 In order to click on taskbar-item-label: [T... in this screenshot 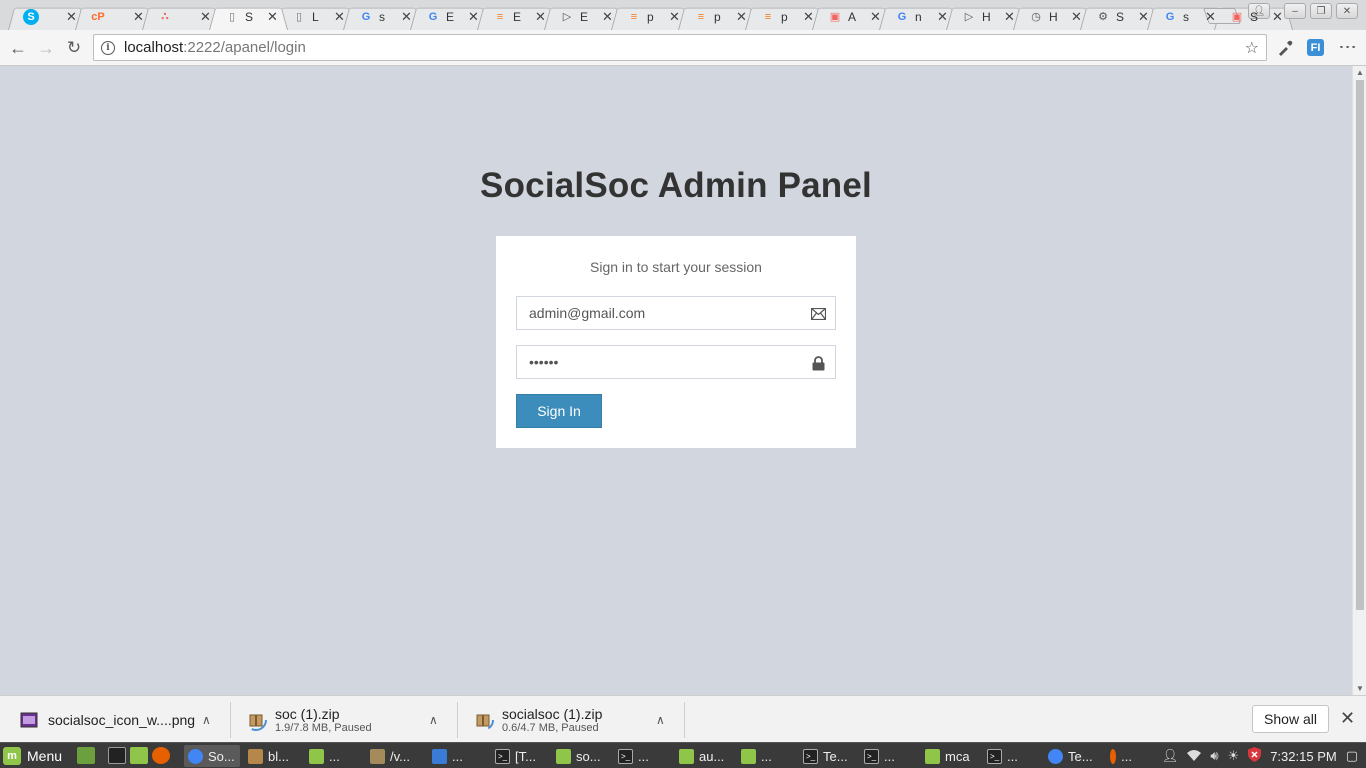, I will do `click(525, 756)`.